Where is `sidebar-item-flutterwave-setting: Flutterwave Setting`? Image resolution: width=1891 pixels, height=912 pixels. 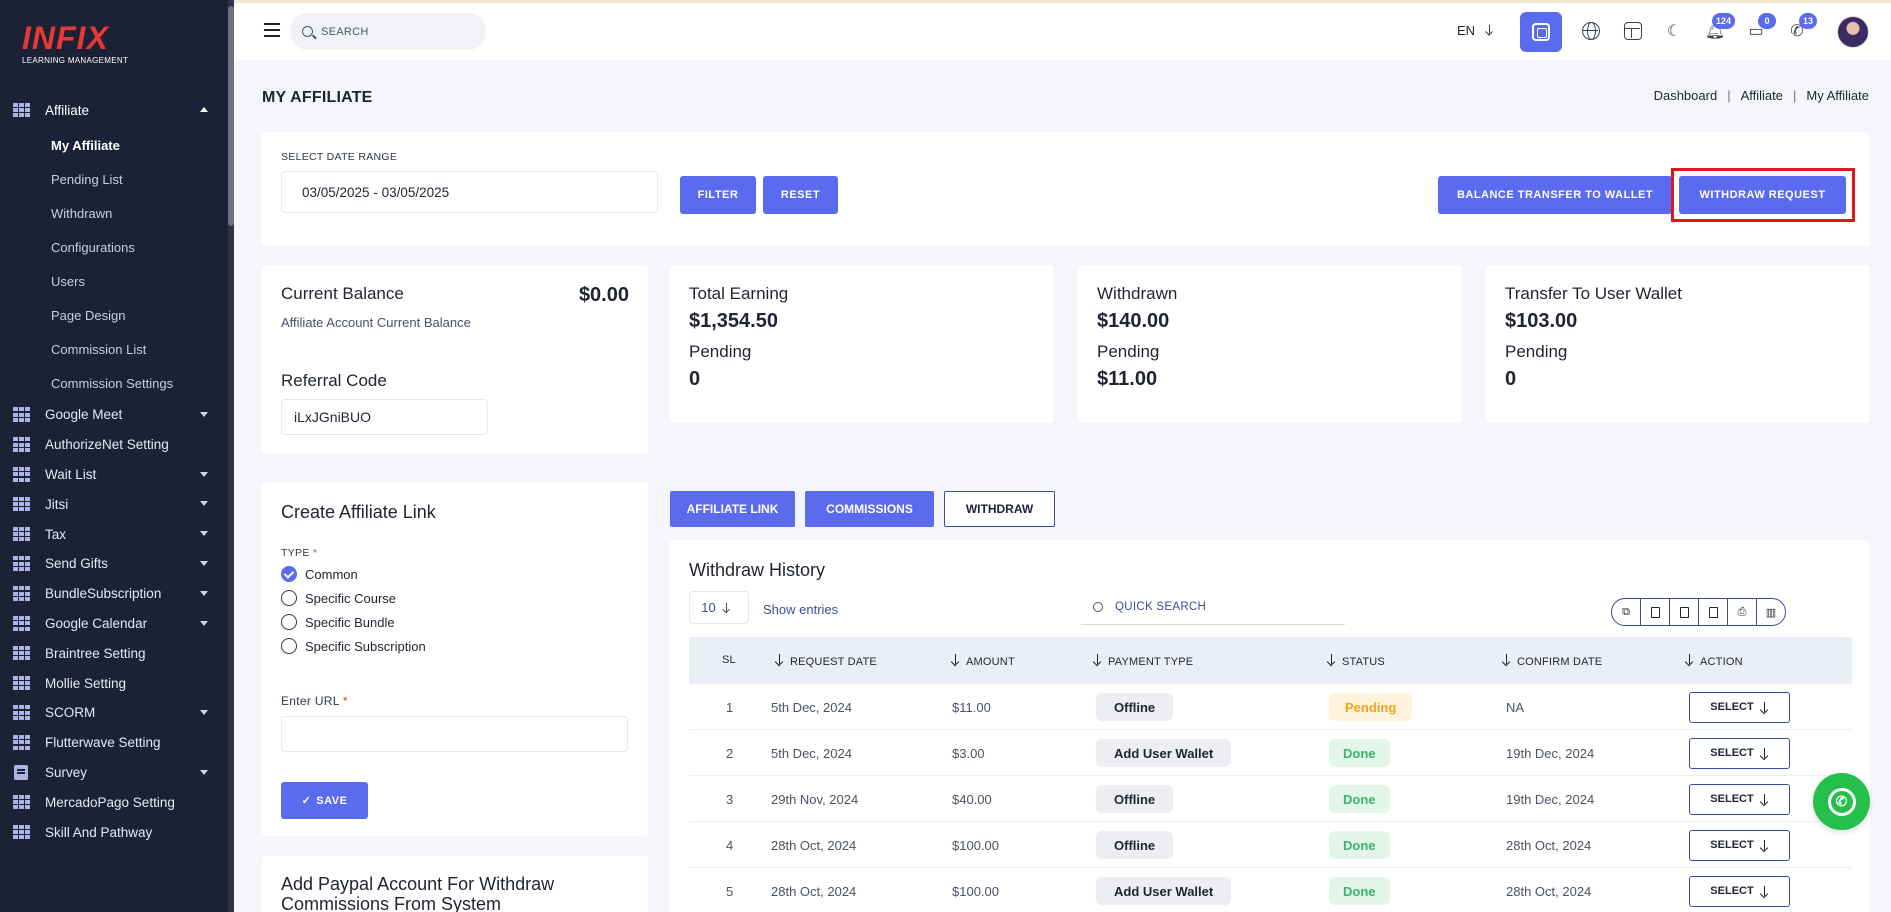
sidebar-item-flutterwave-setting: Flutterwave Setting is located at coordinates (114, 743).